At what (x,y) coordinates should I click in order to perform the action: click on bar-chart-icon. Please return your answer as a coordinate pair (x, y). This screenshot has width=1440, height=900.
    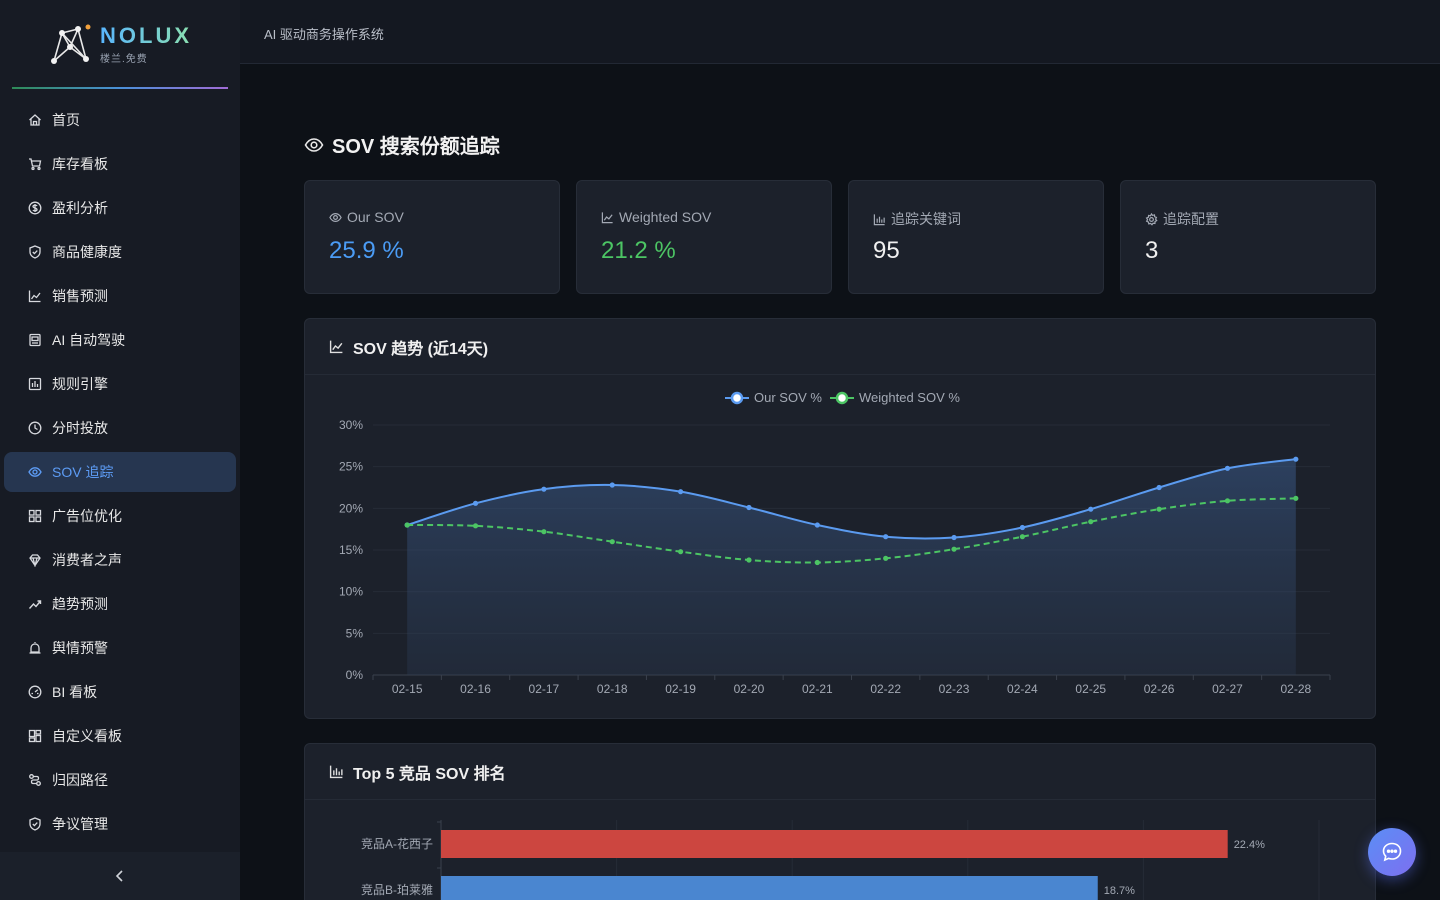
    Looking at the image, I should click on (336, 771).